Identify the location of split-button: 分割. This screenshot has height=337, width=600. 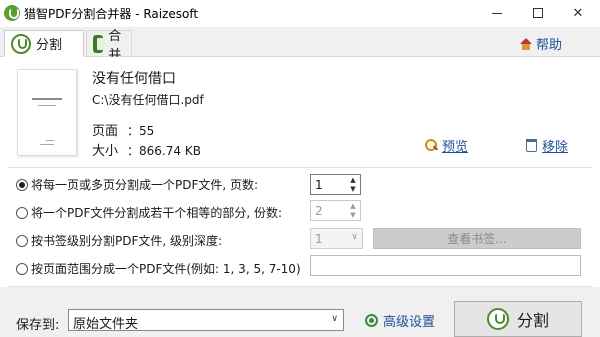
(518, 319).